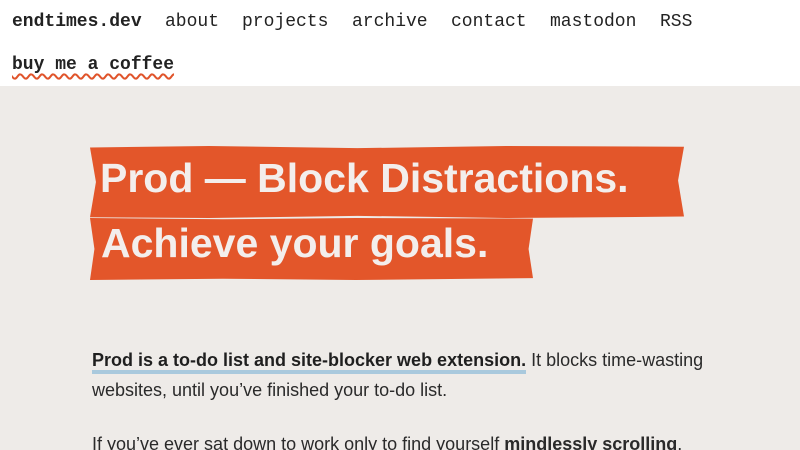 This screenshot has height=450, width=800. Describe the element at coordinates (591, 442) in the screenshot. I see `mindlessly-scrolling-emphasis: mindlessly scrolling` at that location.